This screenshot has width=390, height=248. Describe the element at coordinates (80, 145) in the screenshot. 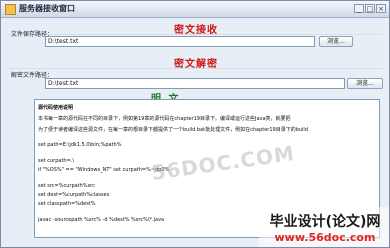

I see `plaintext-line: set path=E:\jdk1.5.0\bin;%path%` at that location.